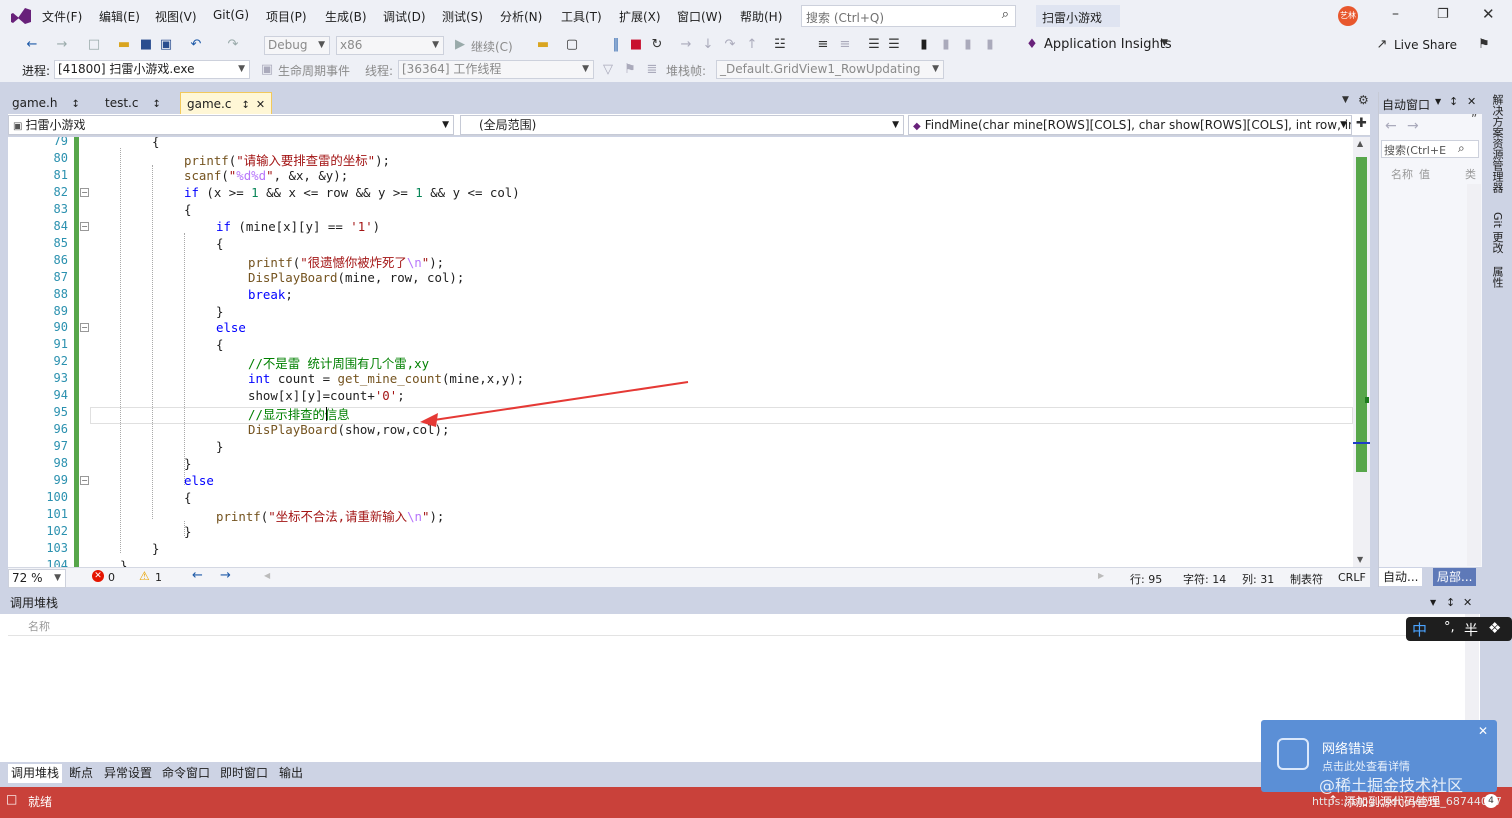 The height and width of the screenshot is (818, 1512). What do you see at coordinates (37, 578) in the screenshot?
I see `zoom-select: 72 % ▼` at bounding box center [37, 578].